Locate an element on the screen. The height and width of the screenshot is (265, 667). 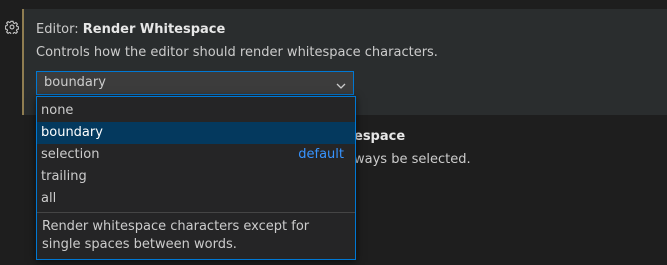
option-boundary: boundary is located at coordinates (196, 133).